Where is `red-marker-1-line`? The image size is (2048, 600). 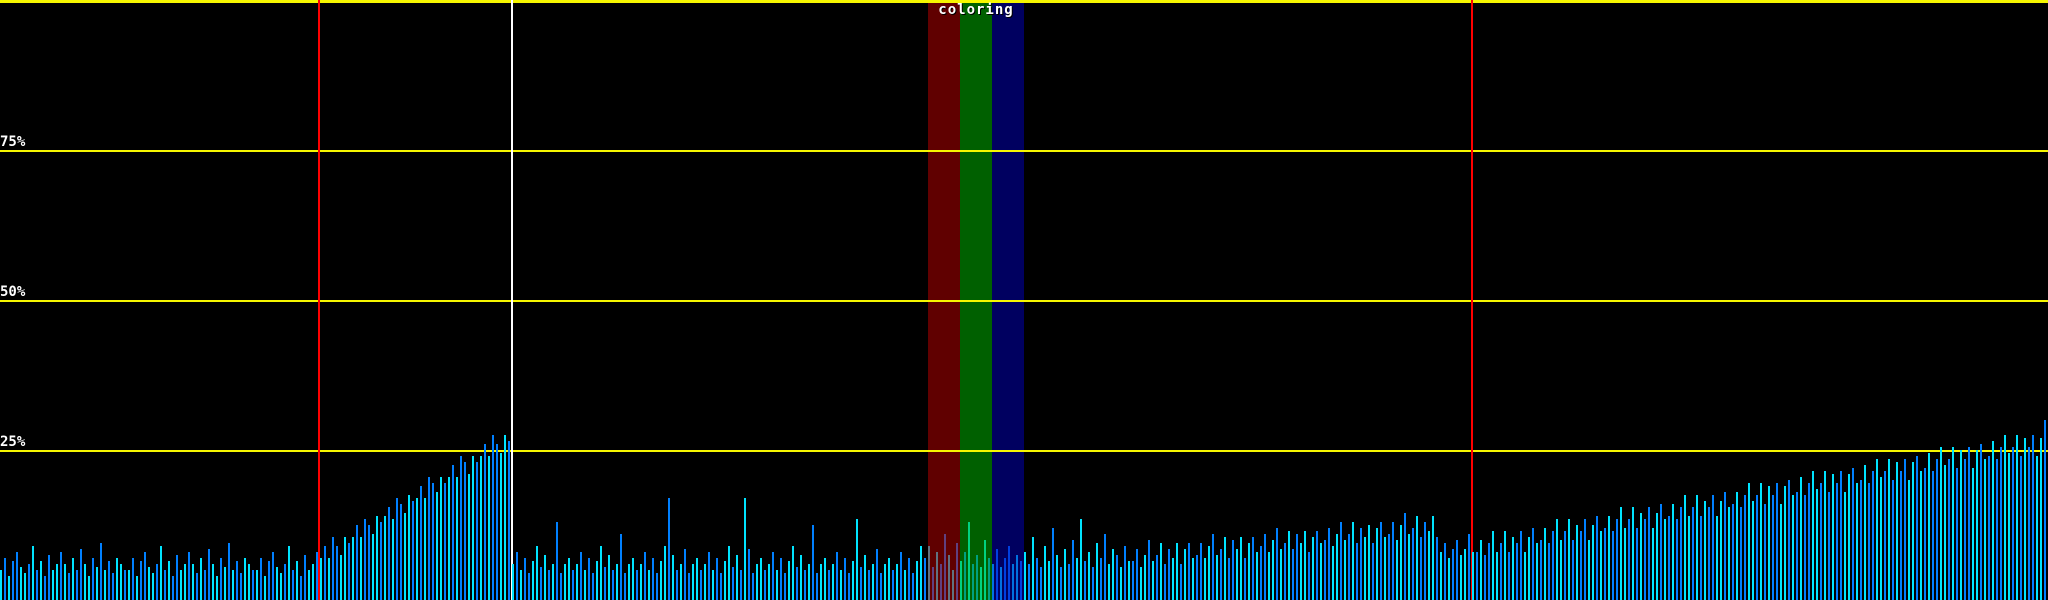 red-marker-1-line is located at coordinates (319, 300).